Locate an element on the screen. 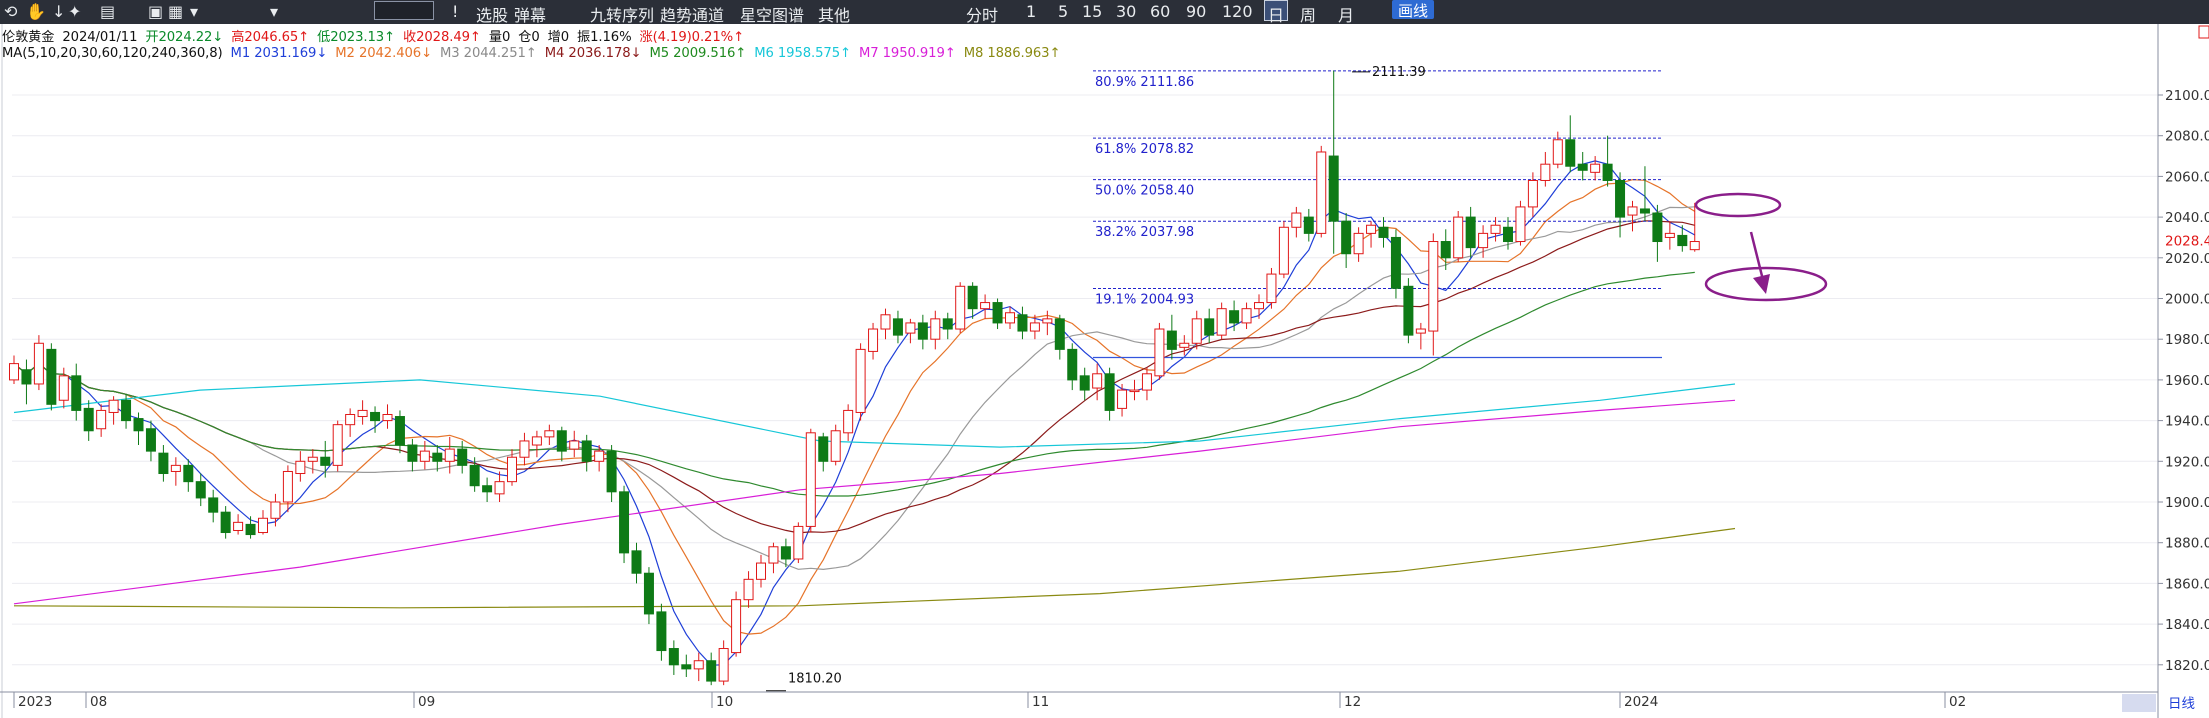 Image resolution: width=2209 pixels, height=718 pixels. last-price-label: 2028.49 is located at coordinates (2187, 242).